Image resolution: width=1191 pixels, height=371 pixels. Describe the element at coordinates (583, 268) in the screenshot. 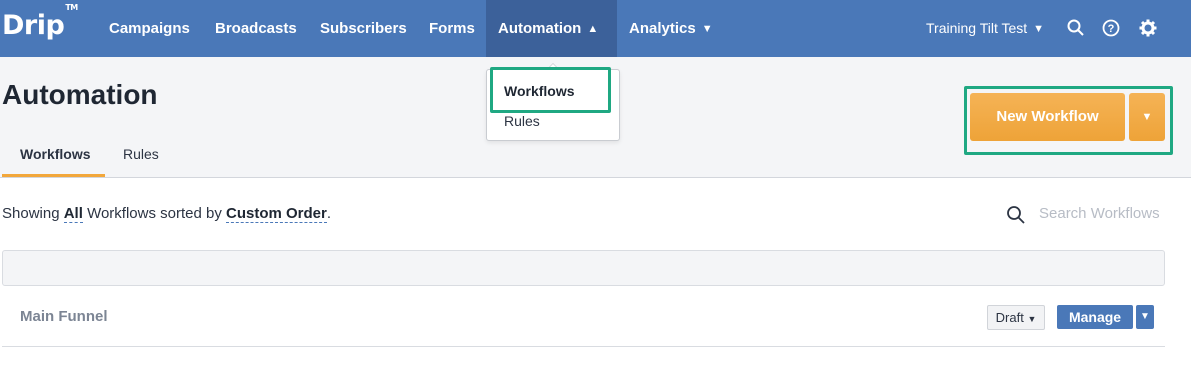

I see `filter-bar` at that location.